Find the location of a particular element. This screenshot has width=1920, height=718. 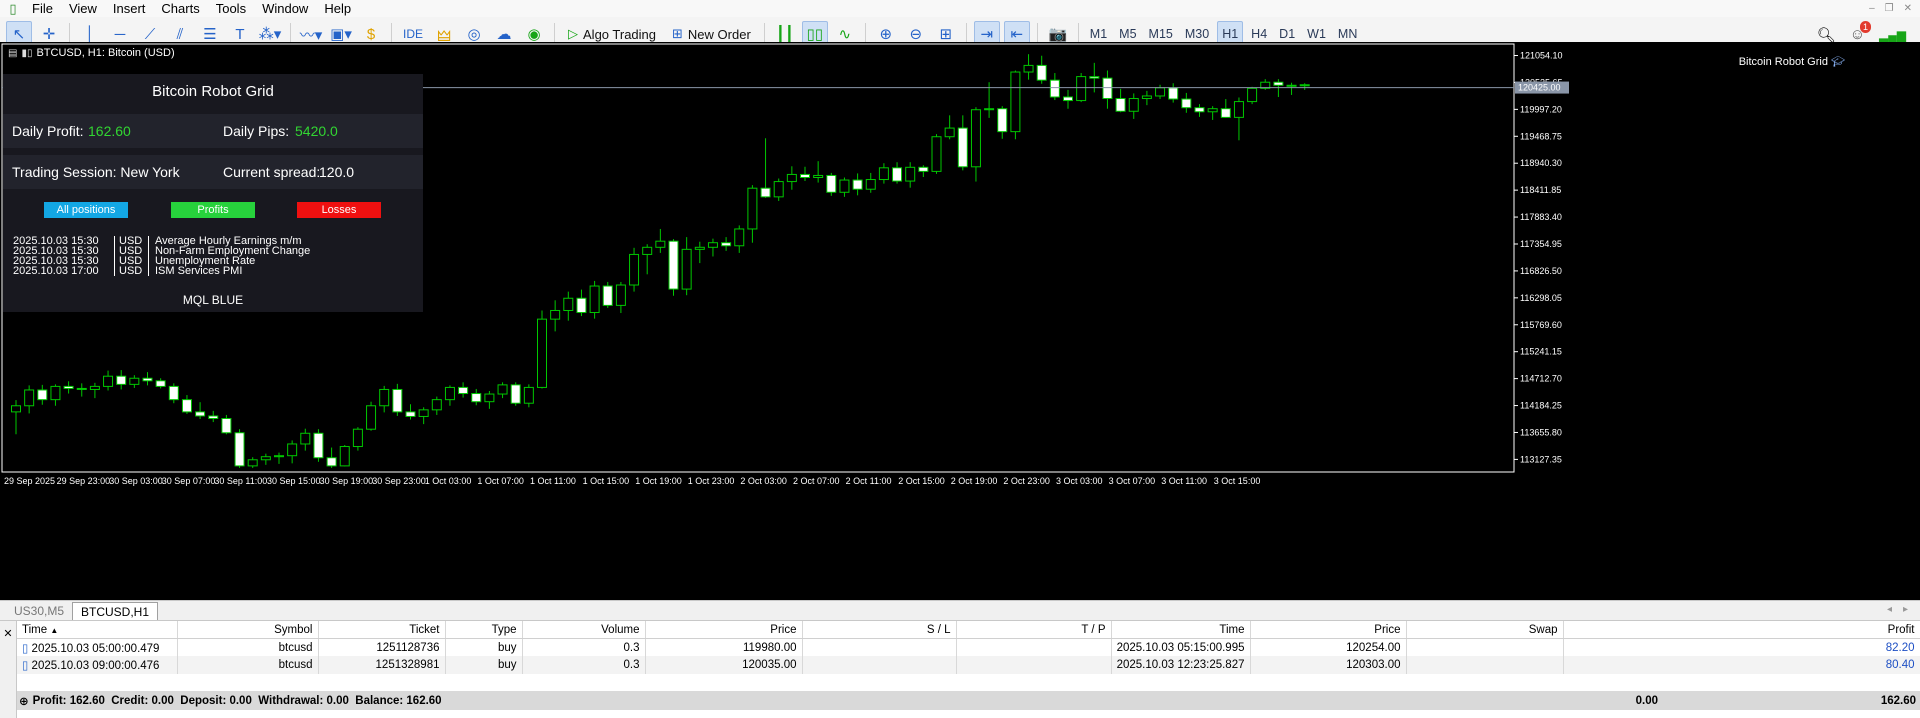

cell-type: buy is located at coordinates (484, 665).